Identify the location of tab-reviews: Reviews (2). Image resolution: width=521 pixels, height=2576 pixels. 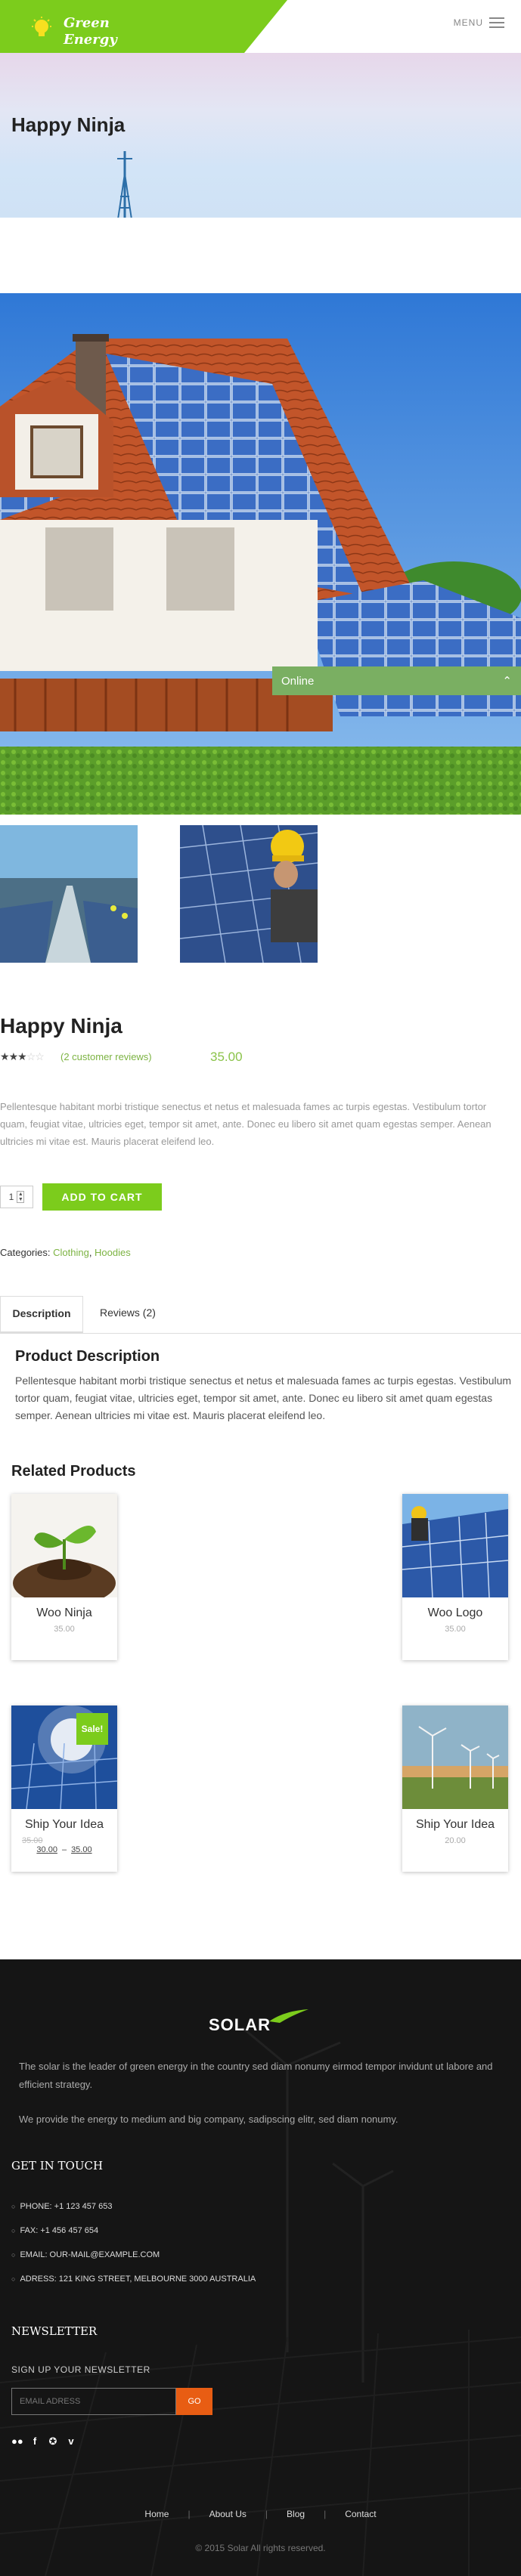
(128, 1315).